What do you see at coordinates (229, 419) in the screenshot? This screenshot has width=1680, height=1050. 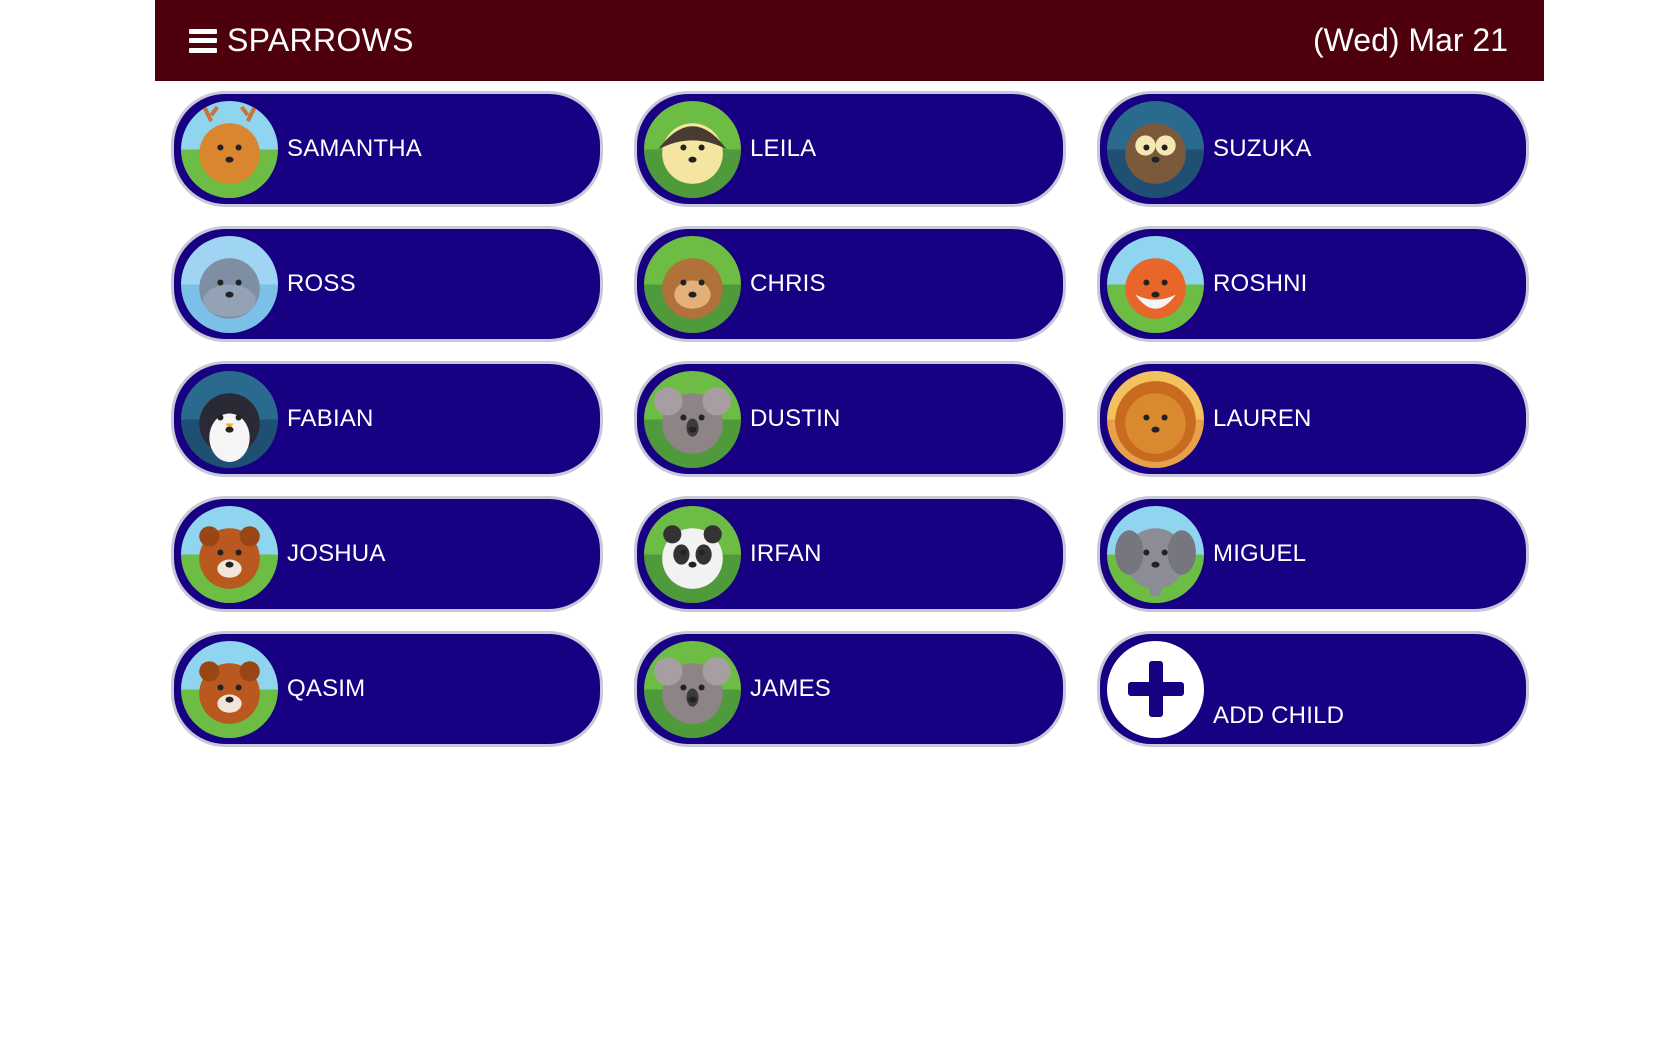 I see `penguin-avatar-icon` at bounding box center [229, 419].